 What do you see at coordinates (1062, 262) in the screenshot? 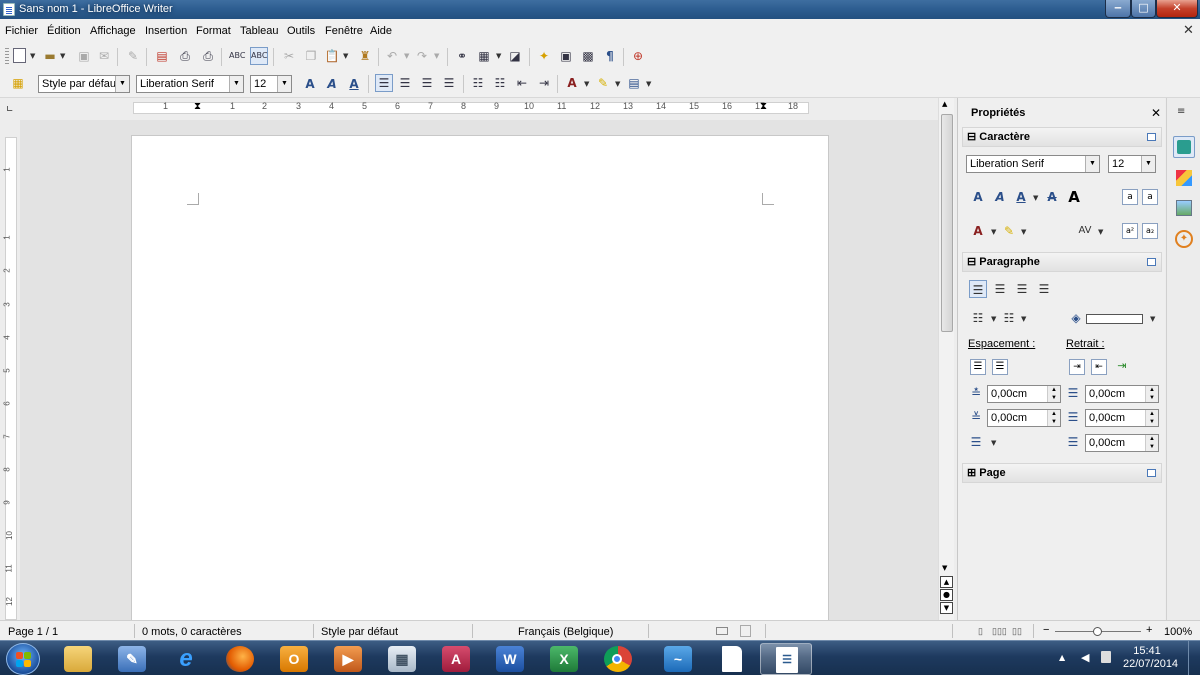
I see `section-paragraphe: ⊟ Paragraphe` at bounding box center [1062, 262].